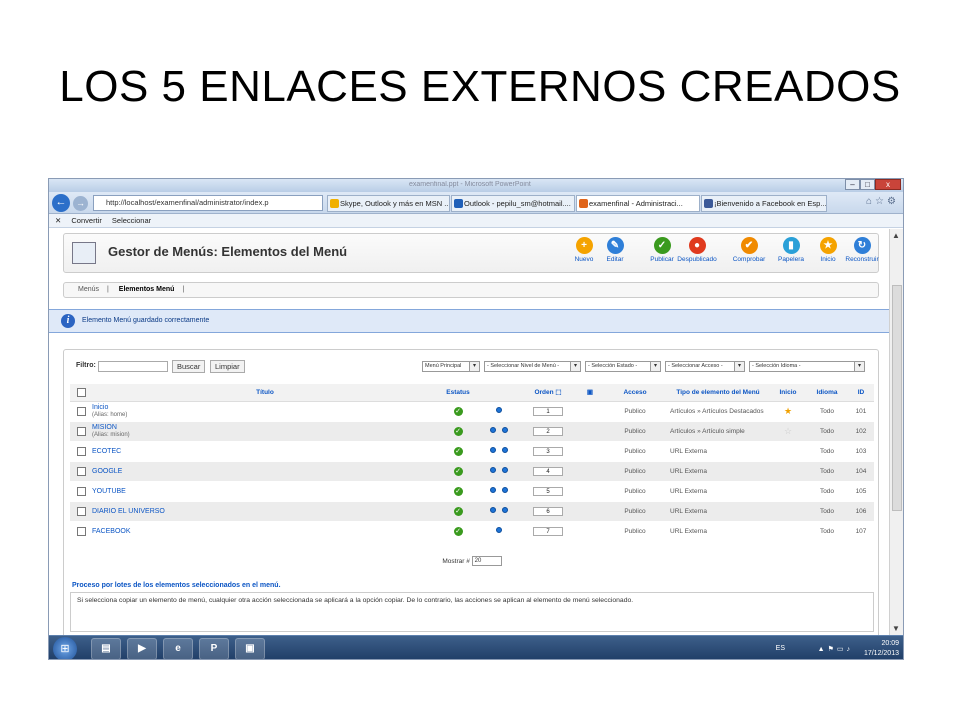 The height and width of the screenshot is (720, 960). I want to click on select-all-checkbox, so click(81, 392).